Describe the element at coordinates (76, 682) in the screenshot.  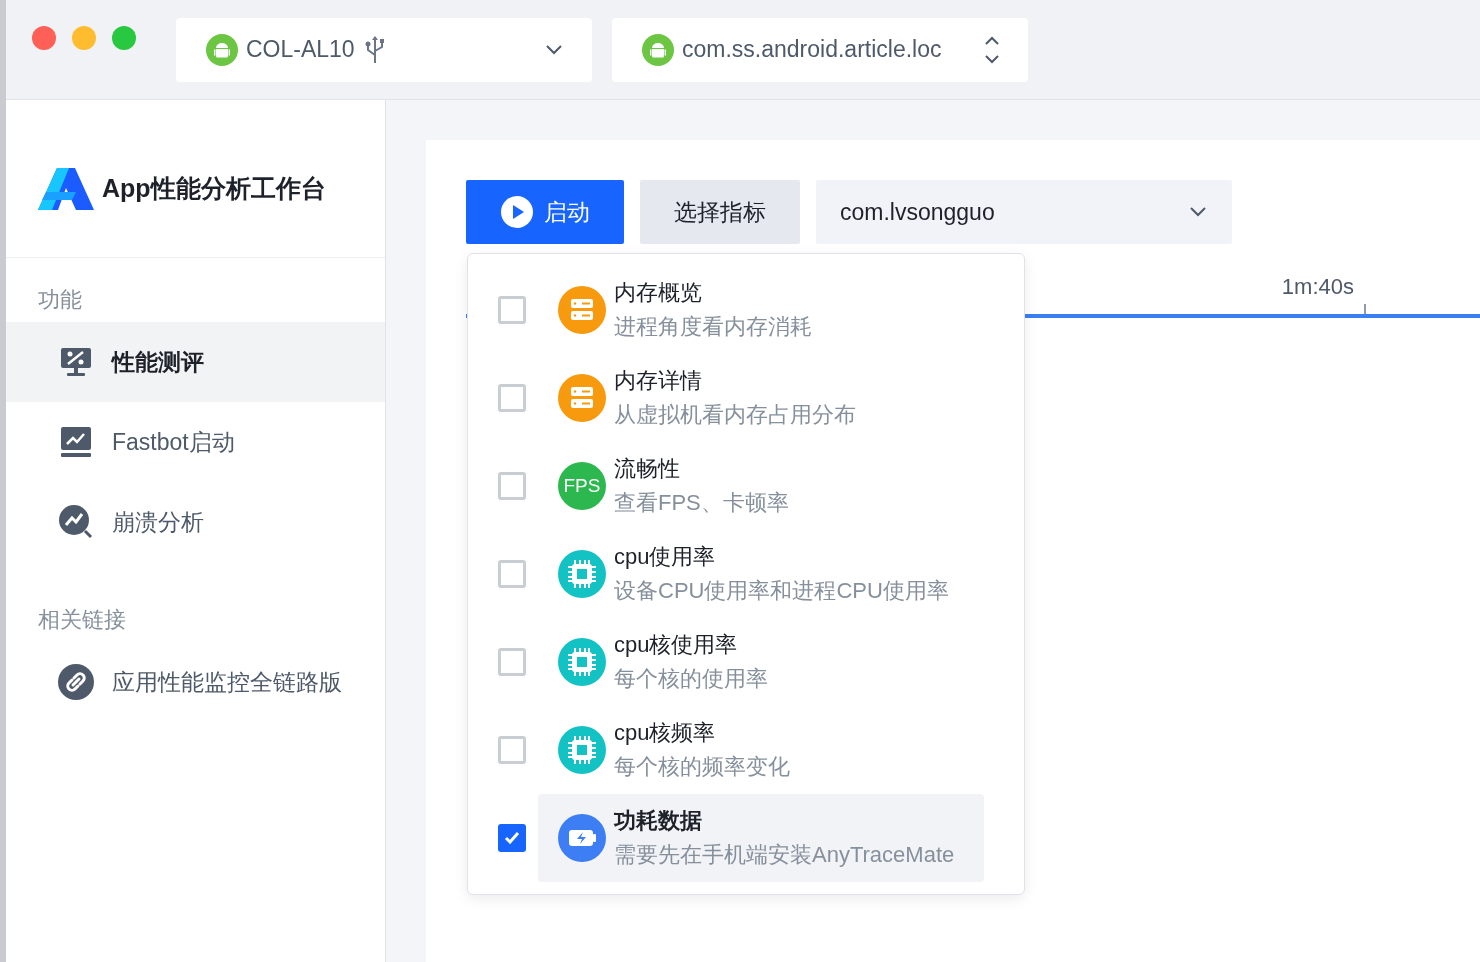
I see `link-icon` at that location.